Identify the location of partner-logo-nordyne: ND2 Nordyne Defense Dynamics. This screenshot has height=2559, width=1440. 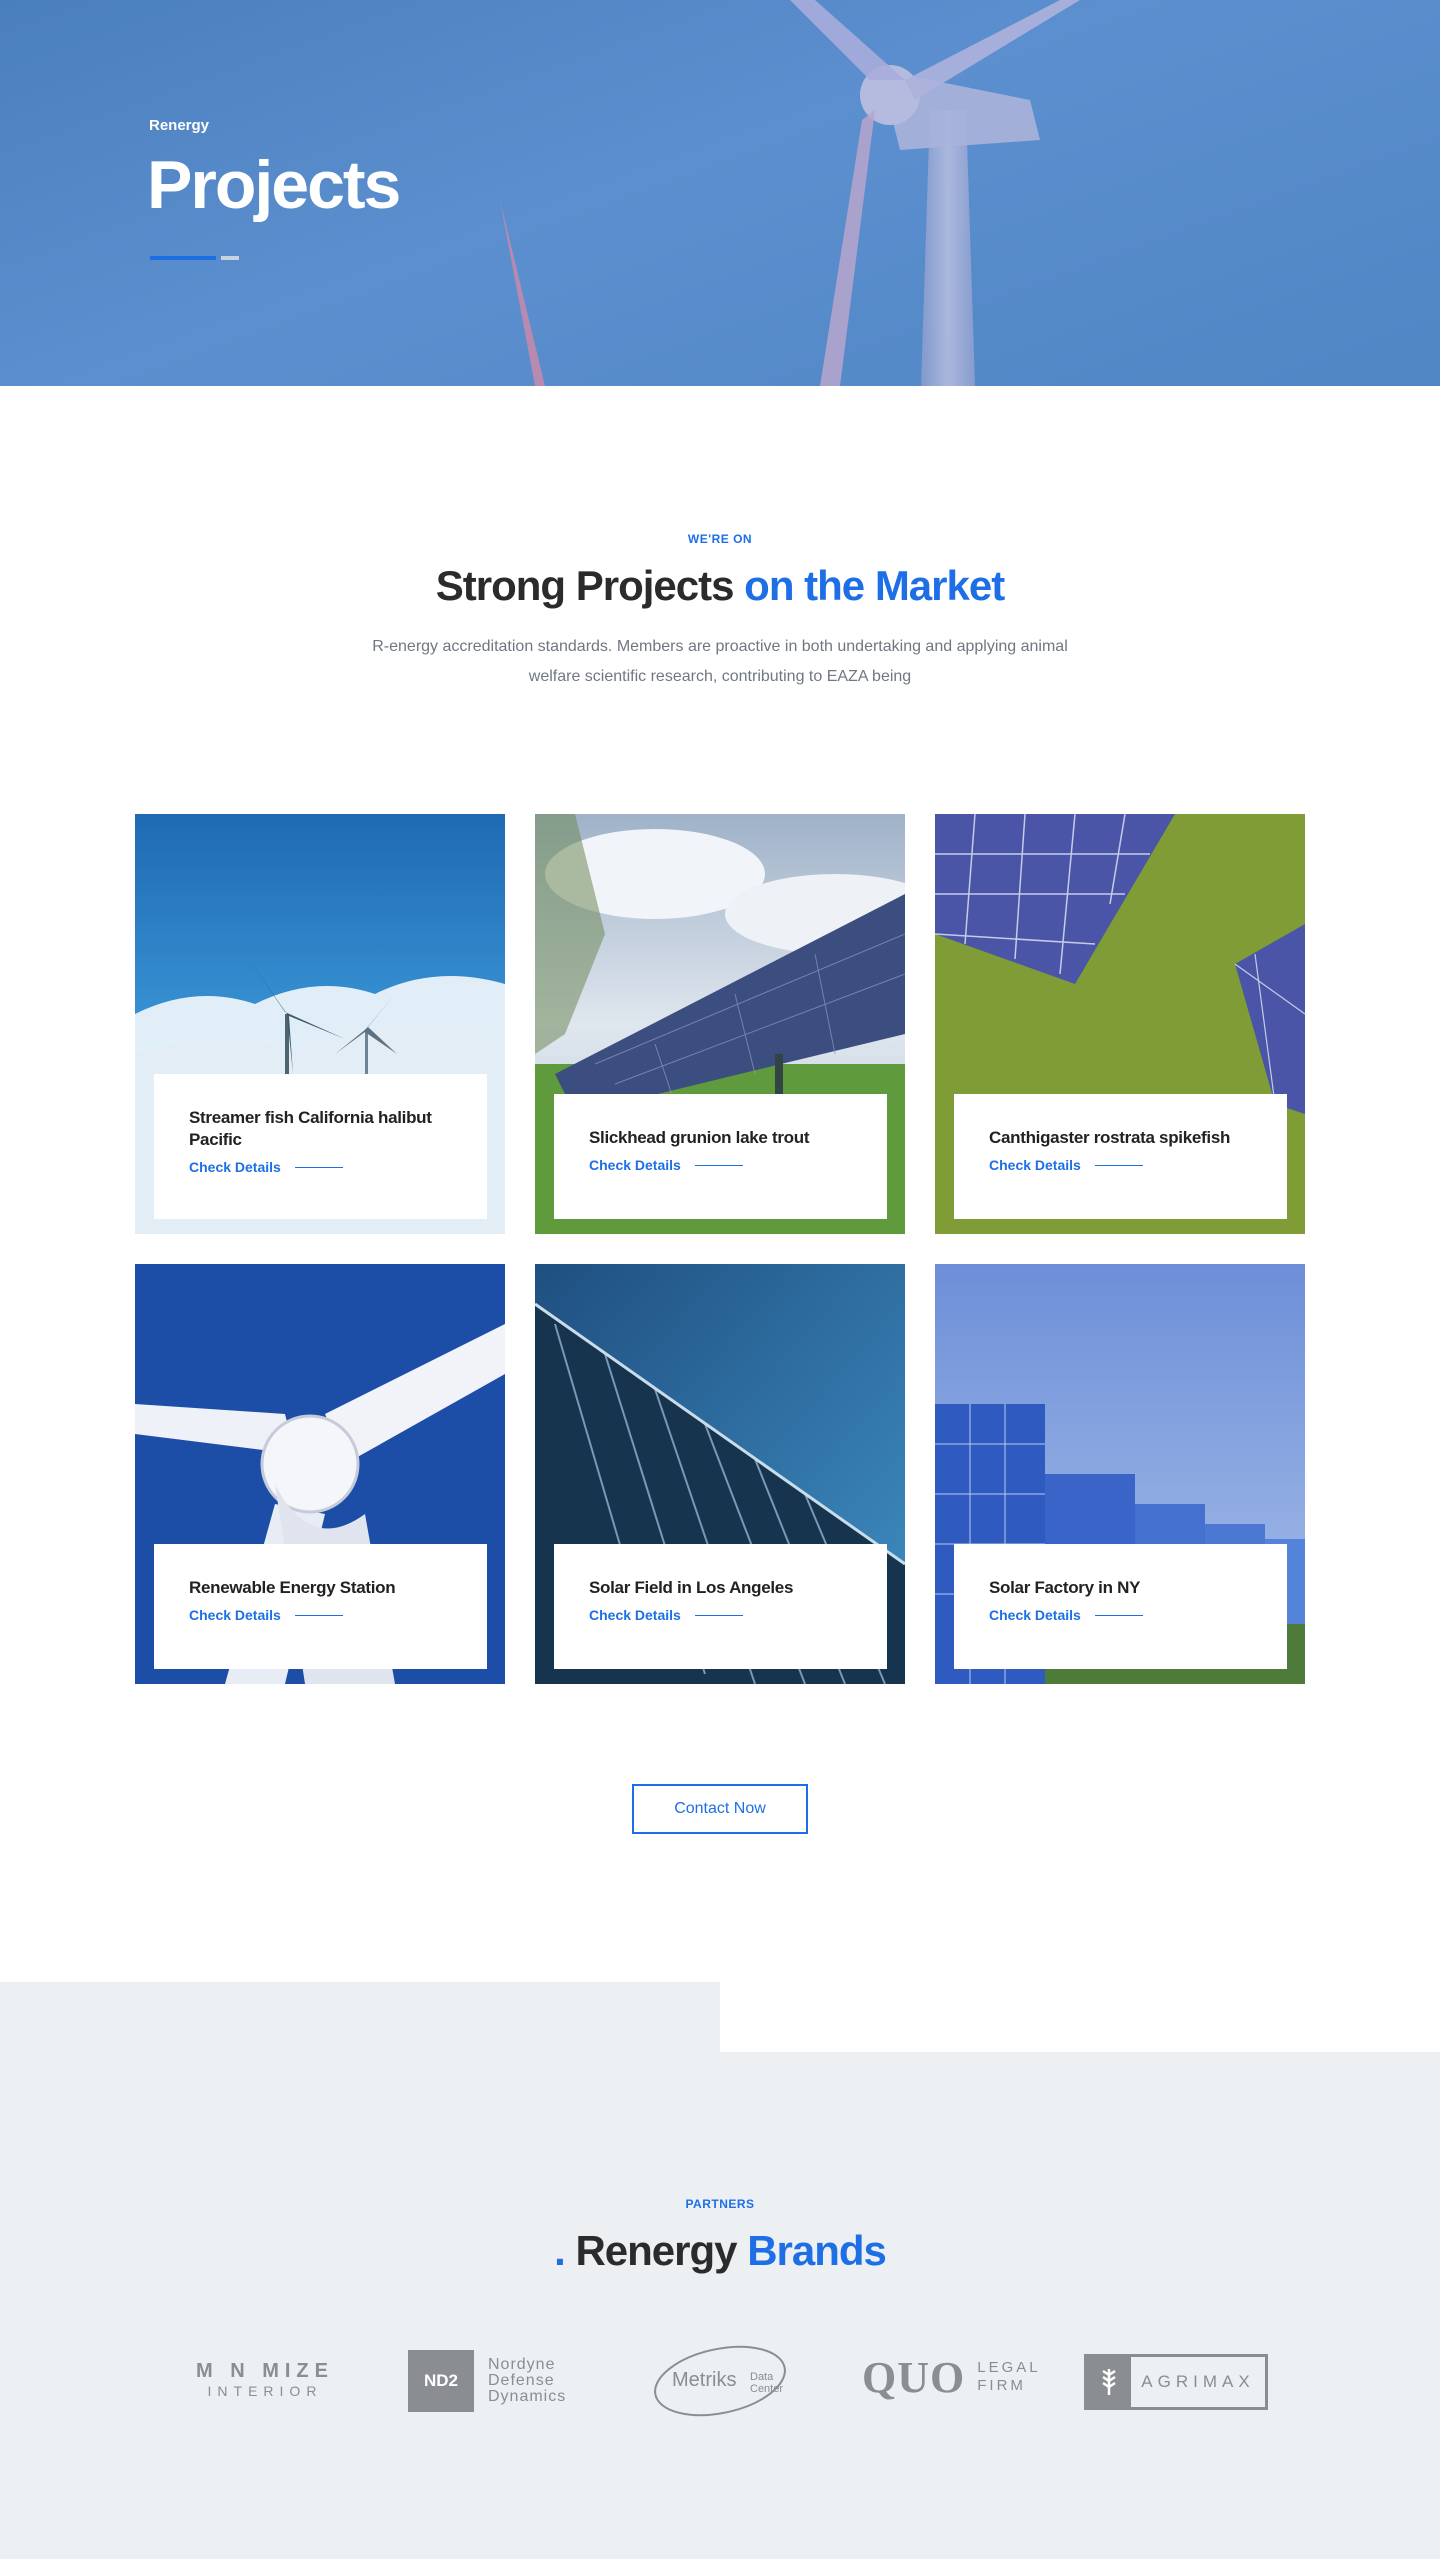
(495, 2381).